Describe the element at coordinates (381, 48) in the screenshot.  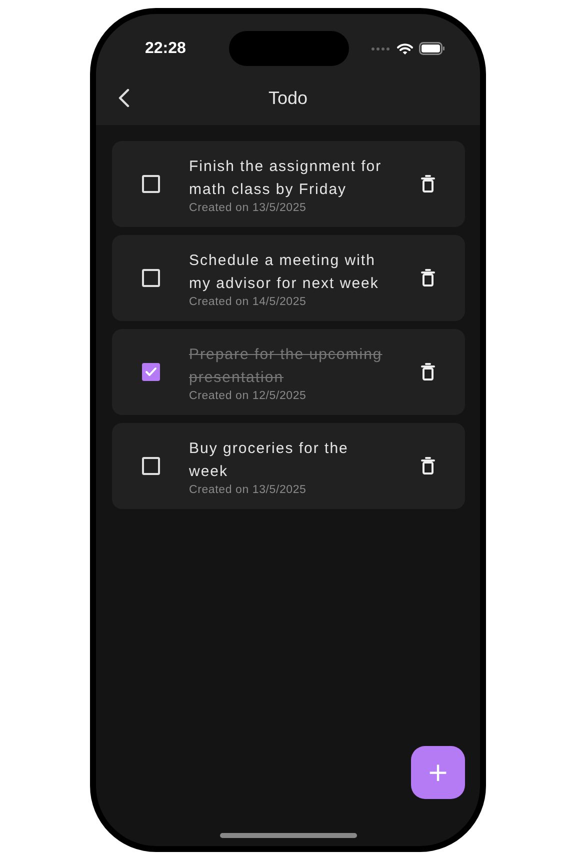
I see `signal-icon` at that location.